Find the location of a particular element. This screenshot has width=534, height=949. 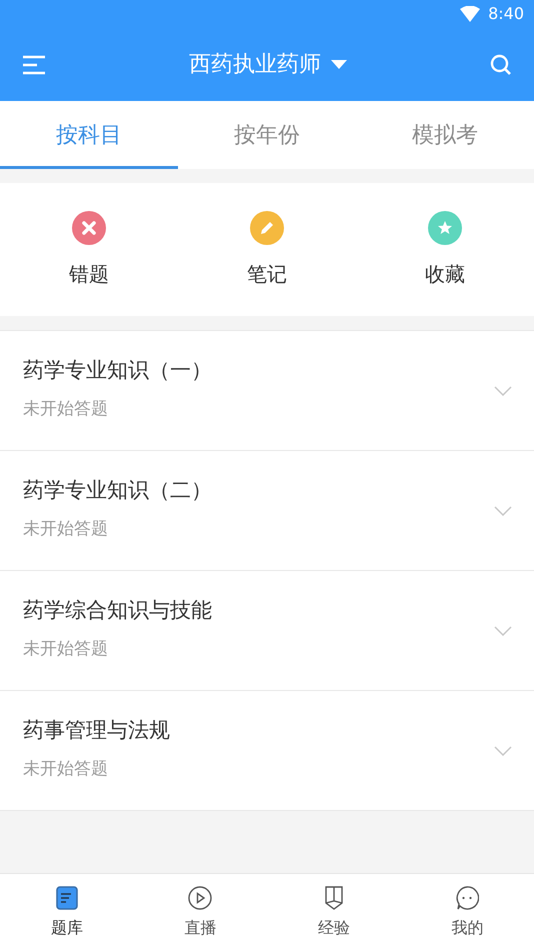

subject-title: 药学专业知识（二） is located at coordinates (118, 490).